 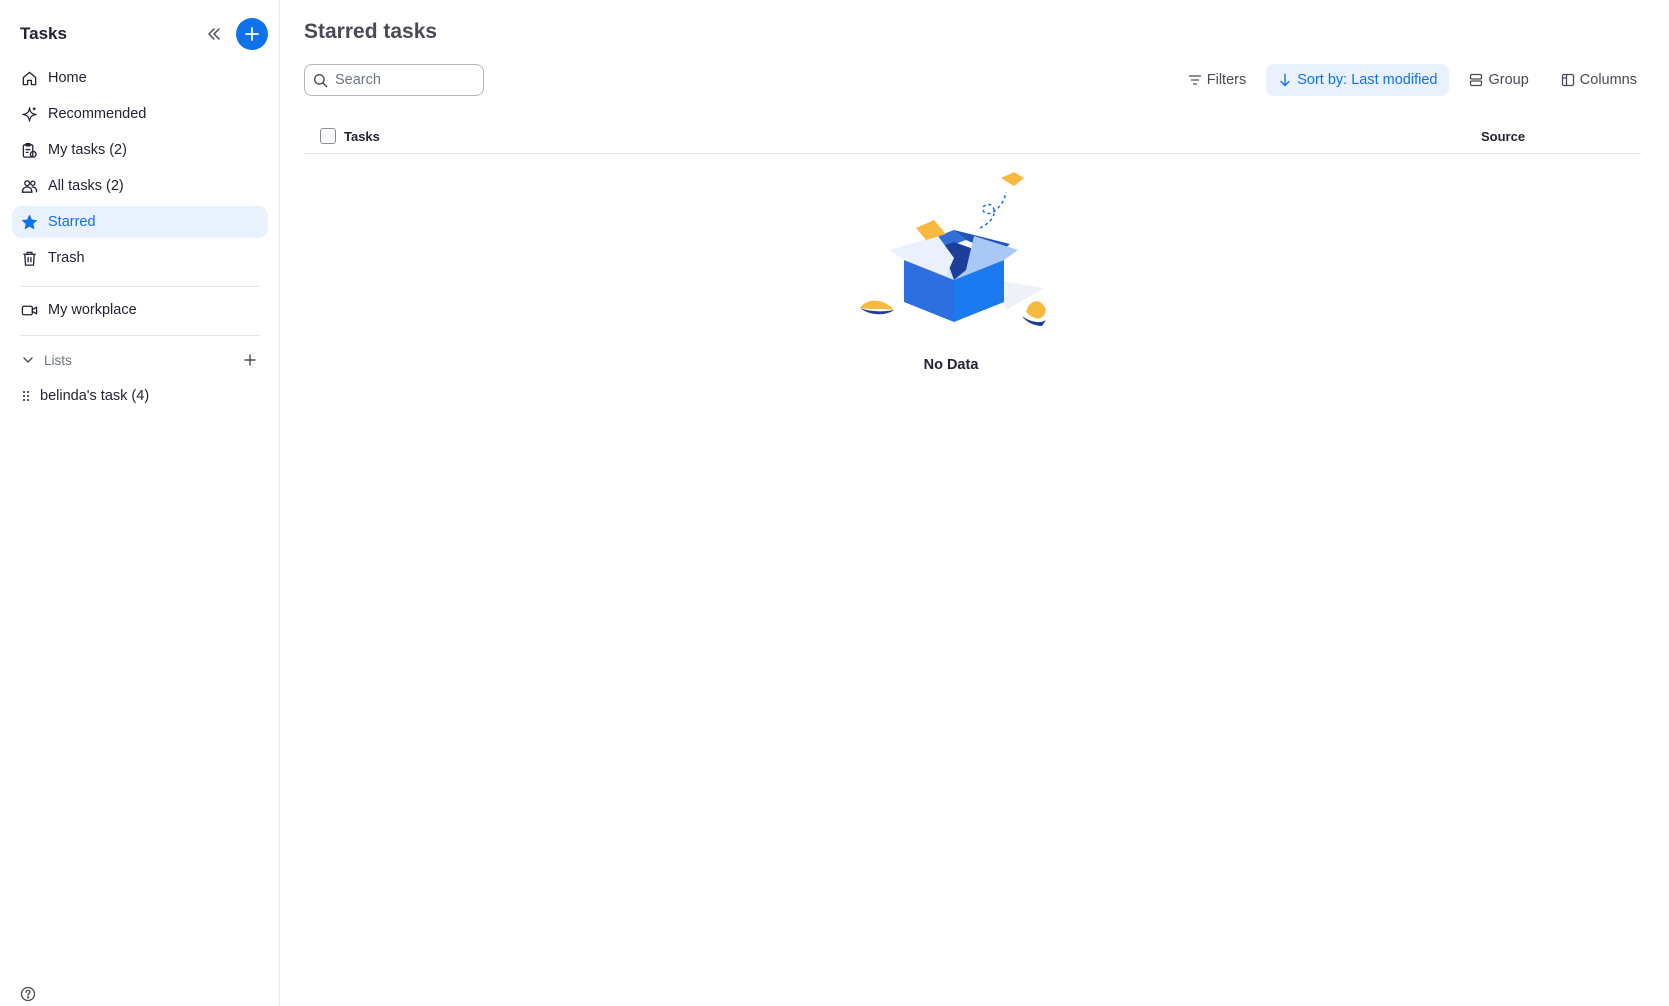 I want to click on chevron-down-icon, so click(x=28, y=360).